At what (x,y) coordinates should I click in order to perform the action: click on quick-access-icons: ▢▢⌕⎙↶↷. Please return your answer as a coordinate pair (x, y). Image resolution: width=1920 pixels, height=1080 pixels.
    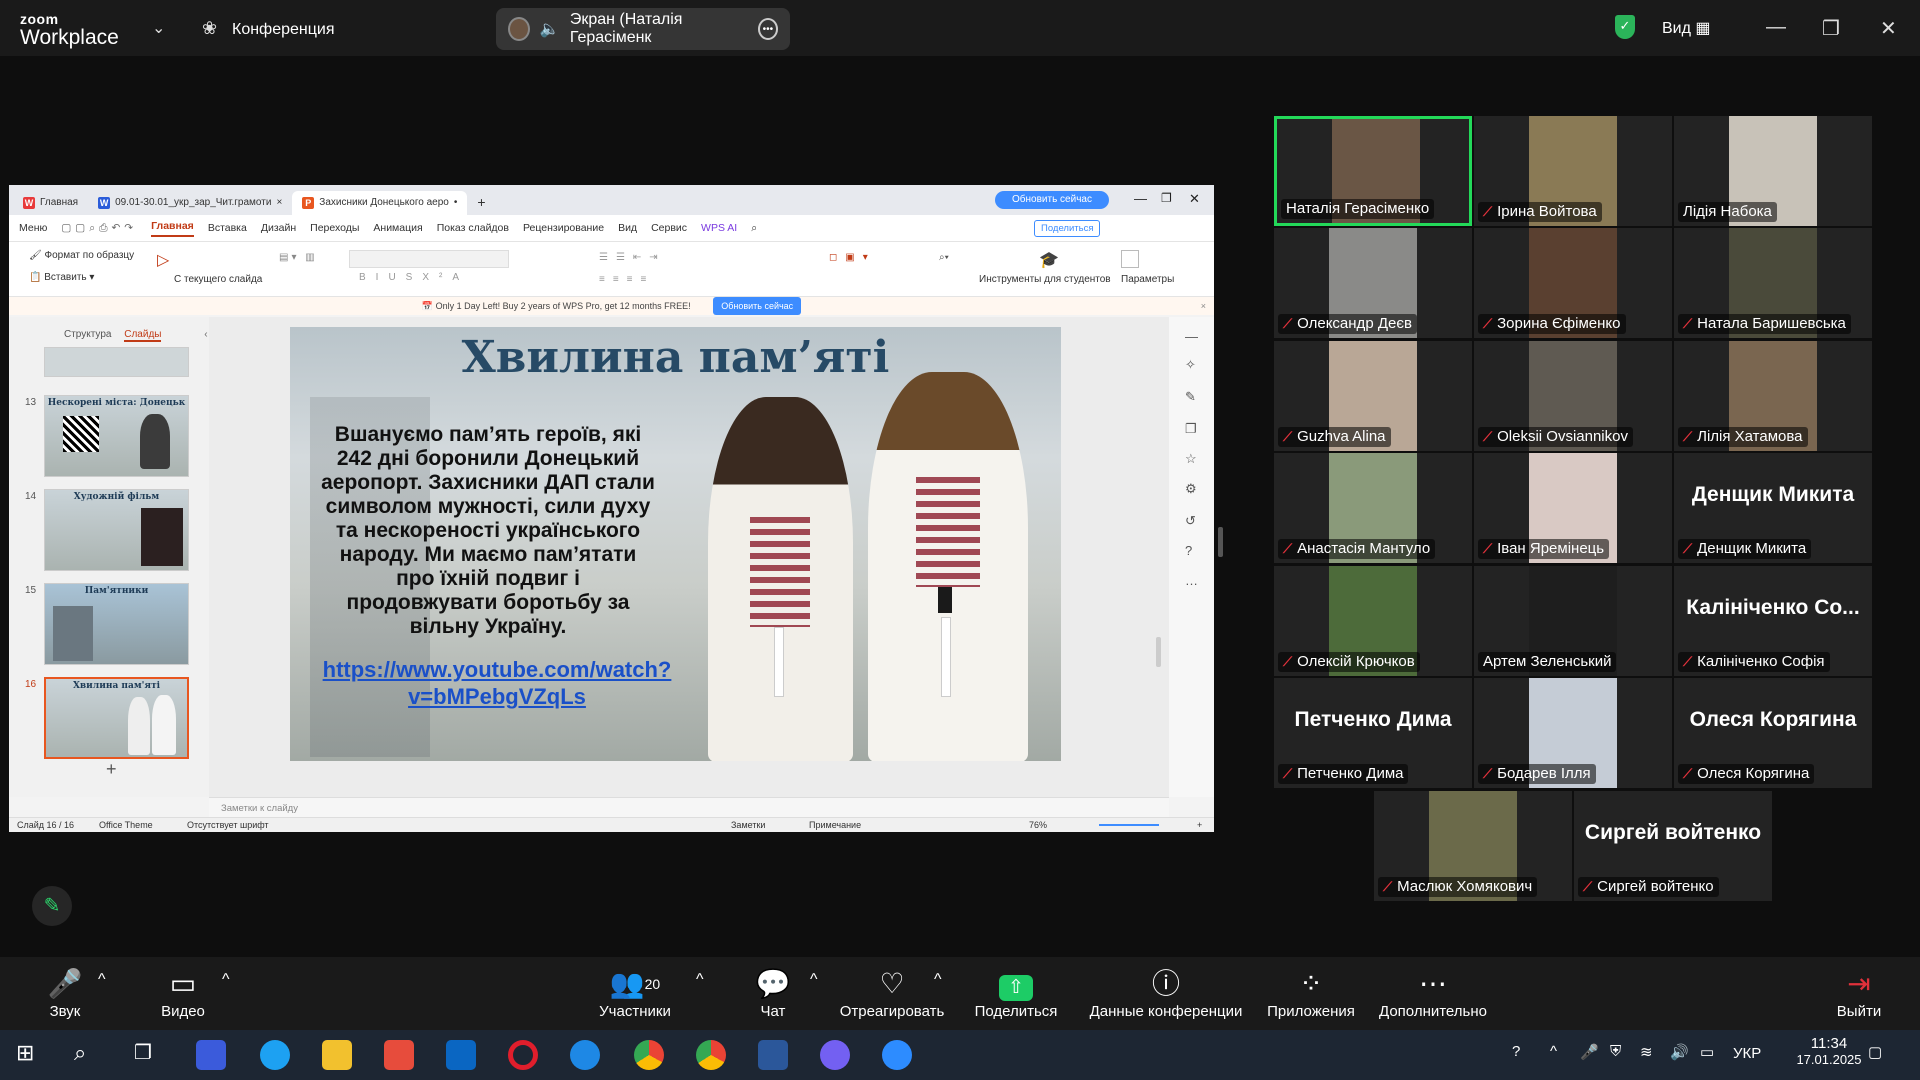
    Looking at the image, I should click on (99, 228).